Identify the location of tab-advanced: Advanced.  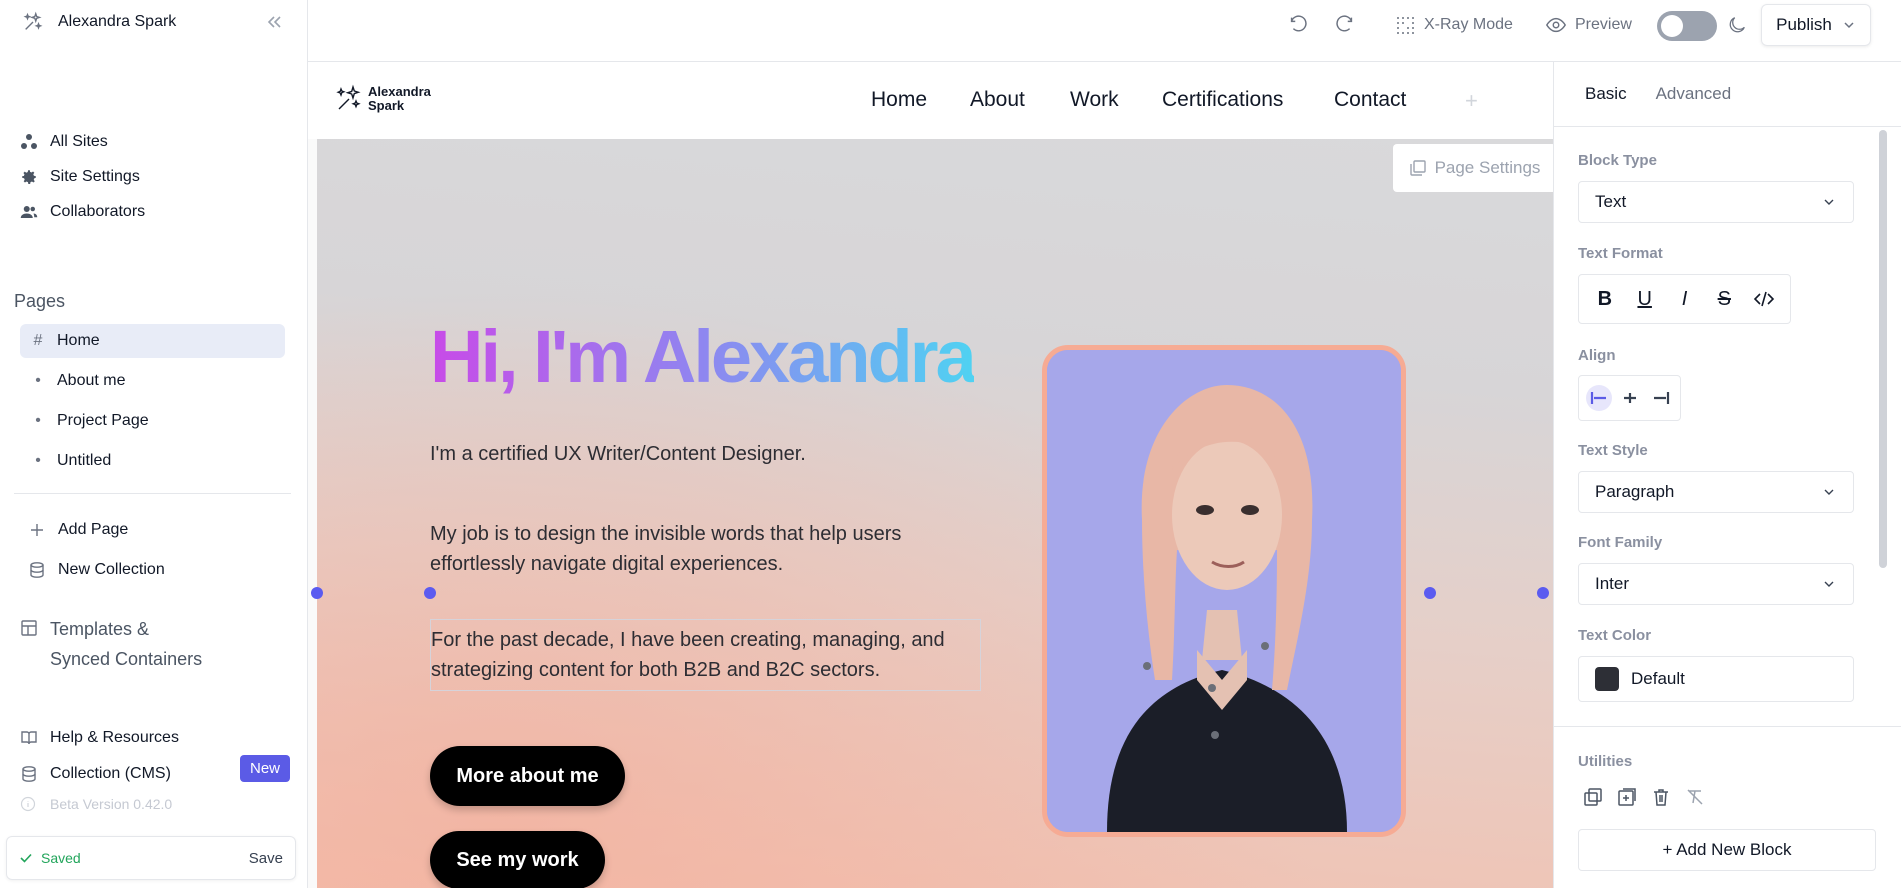
(1694, 94).